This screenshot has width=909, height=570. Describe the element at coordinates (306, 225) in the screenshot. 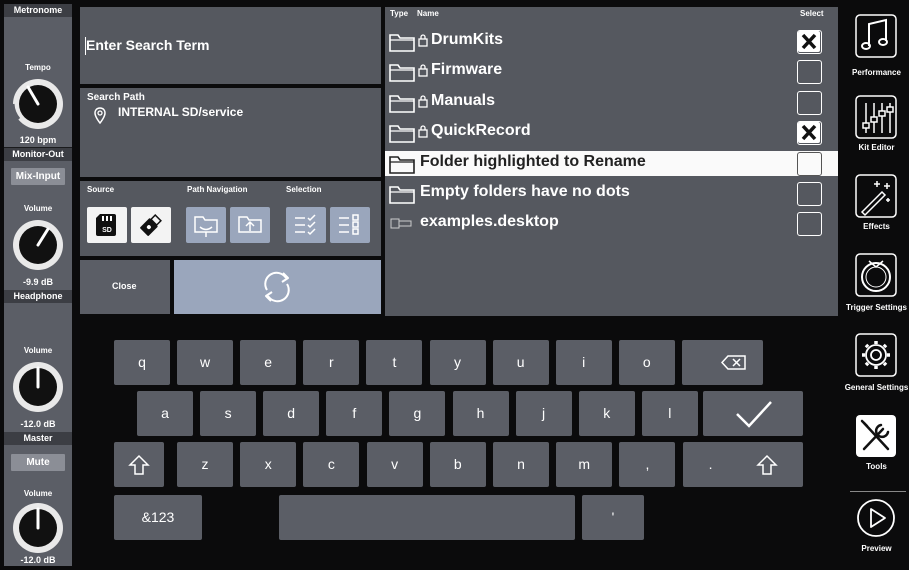

I see `select-all-button` at that location.